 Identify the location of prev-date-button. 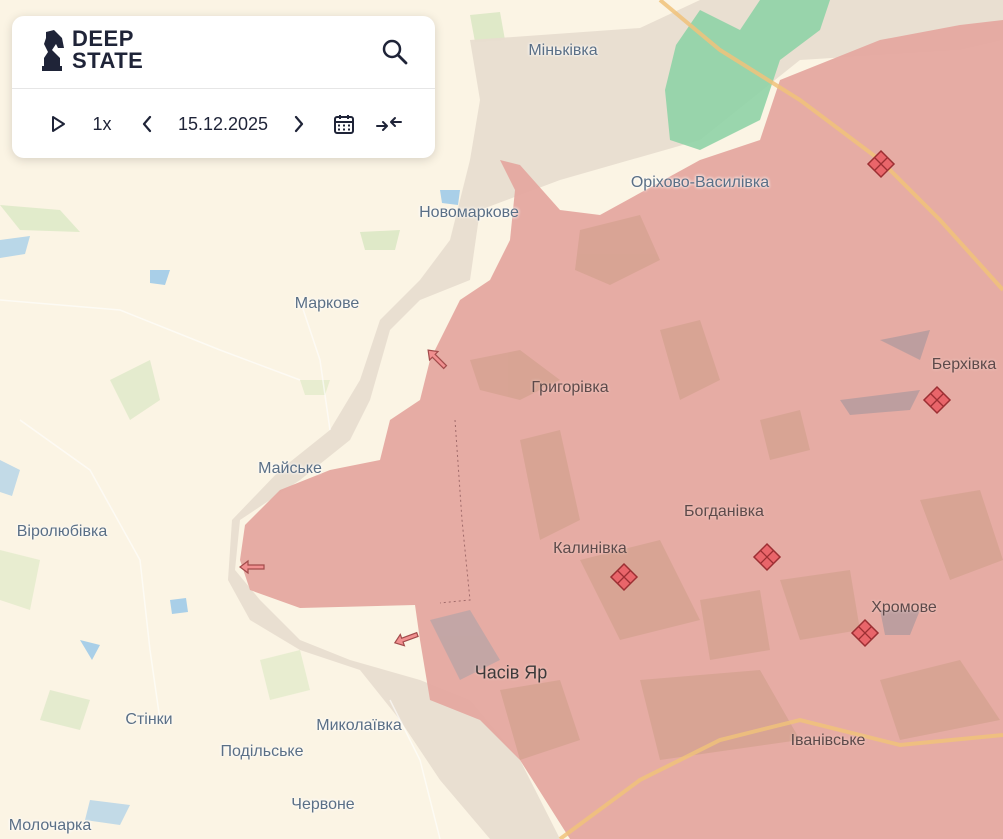
(147, 124).